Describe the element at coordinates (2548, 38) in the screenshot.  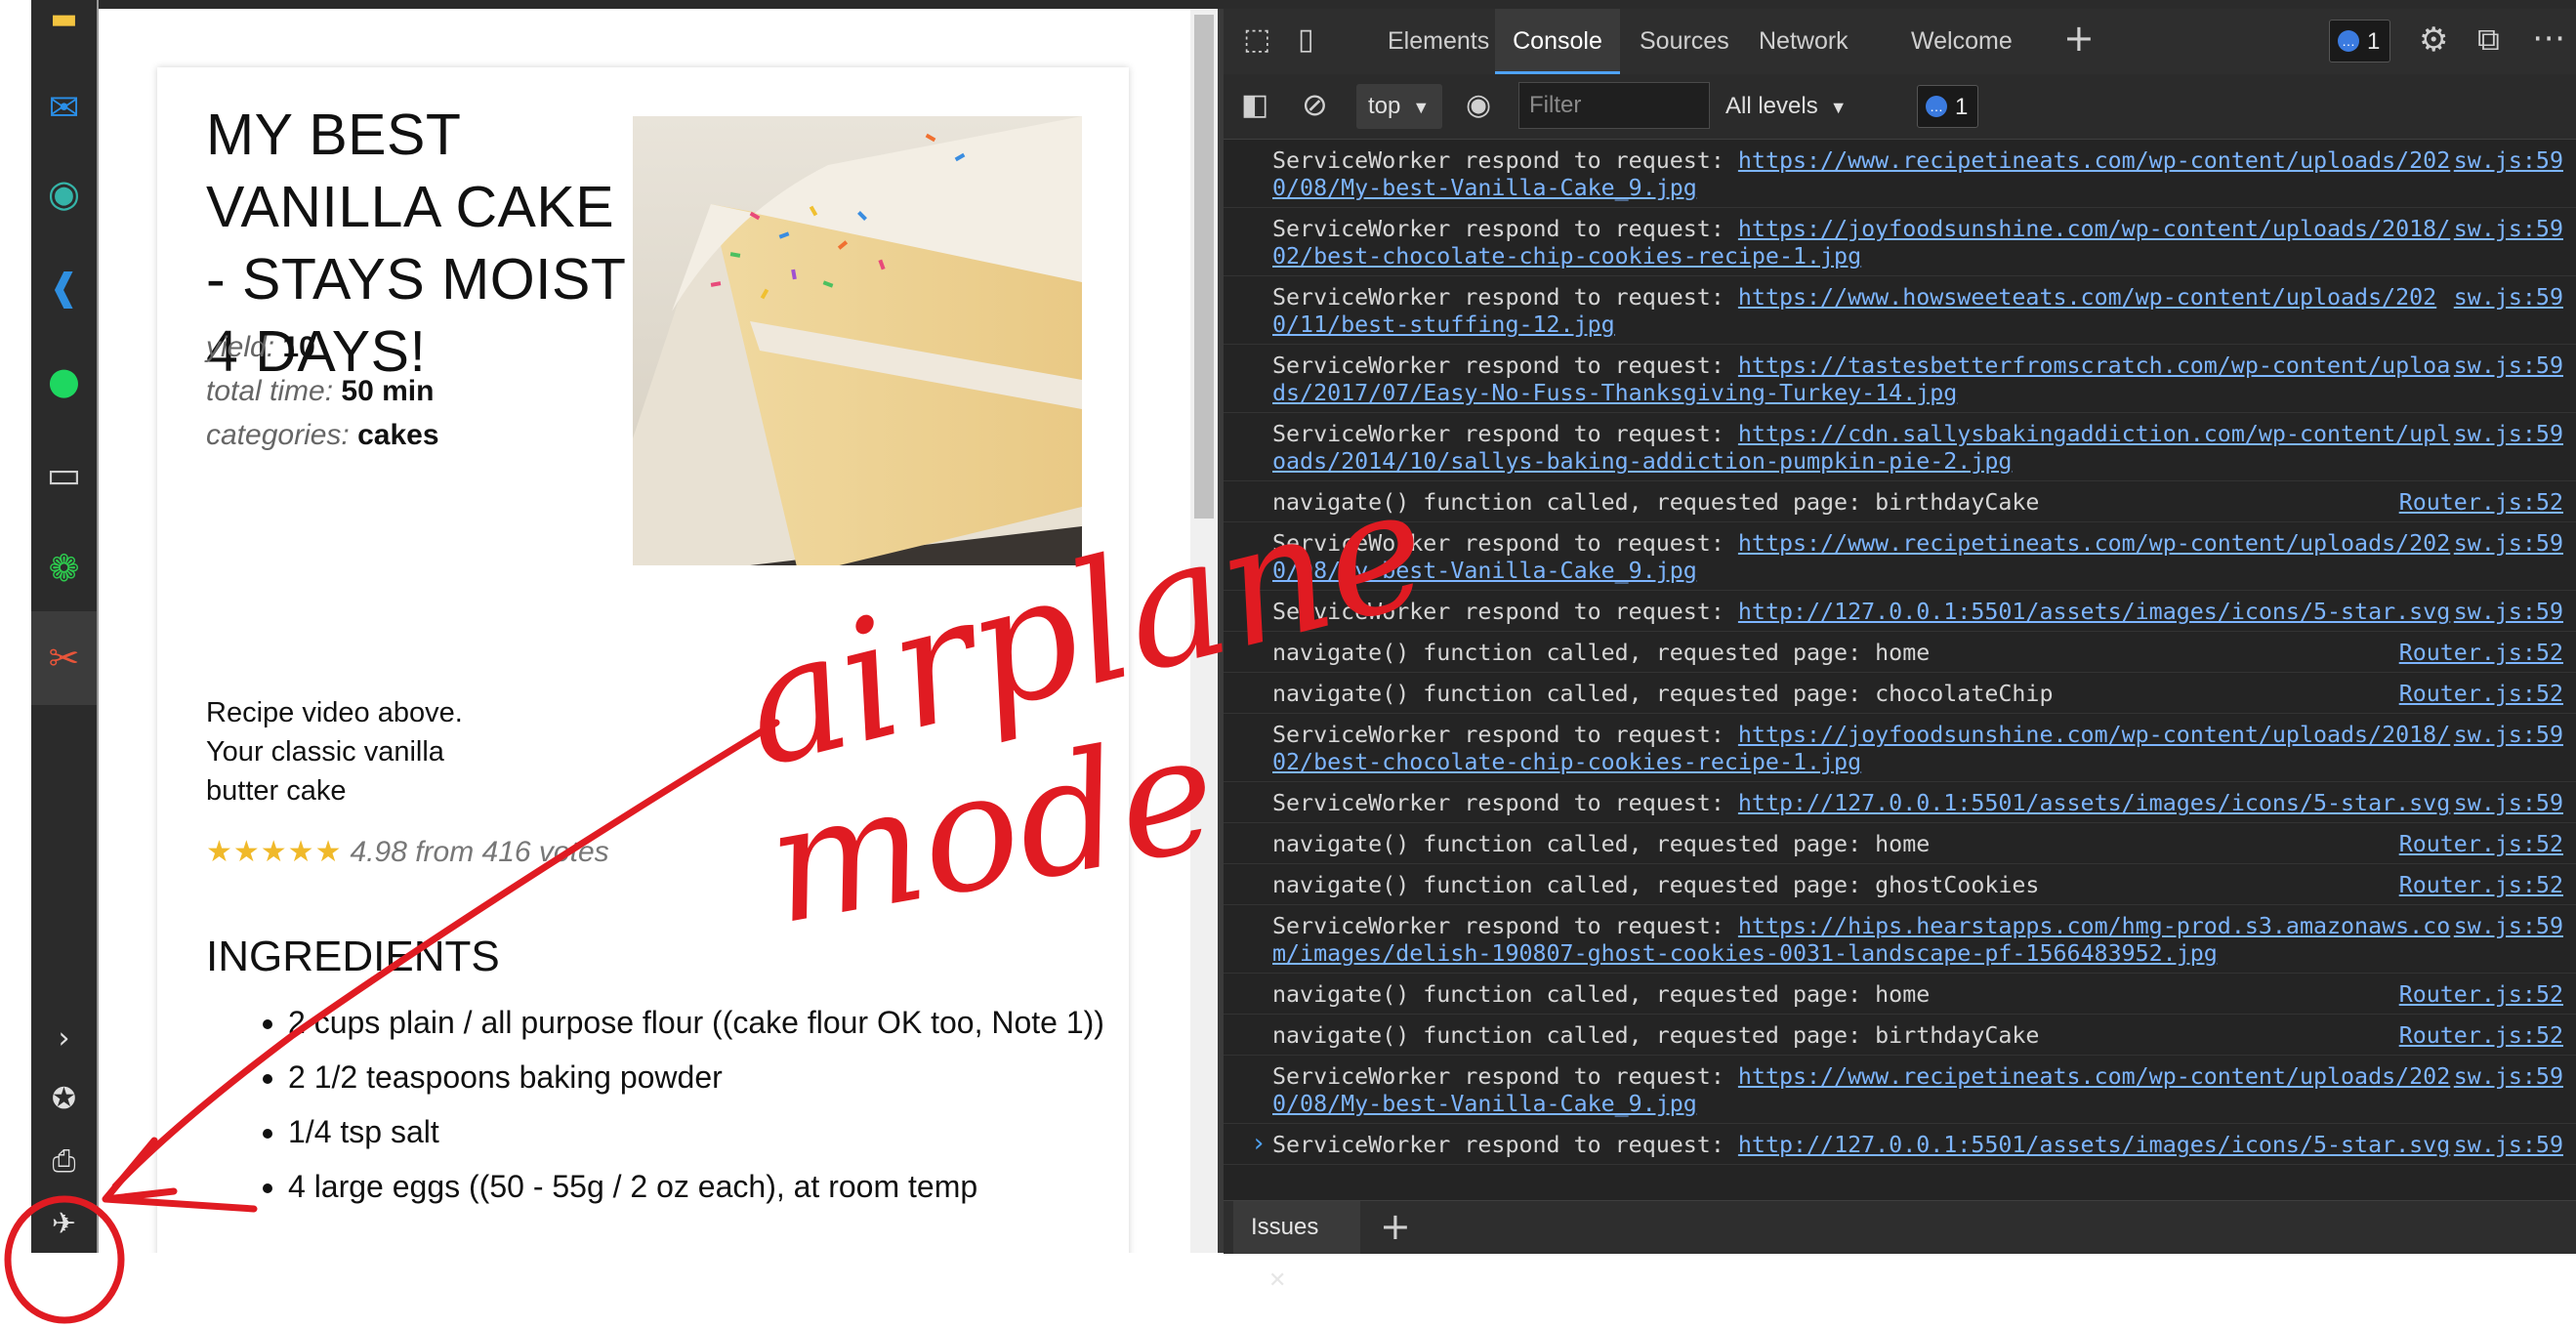
I see `more-options-icon: ⋯` at that location.